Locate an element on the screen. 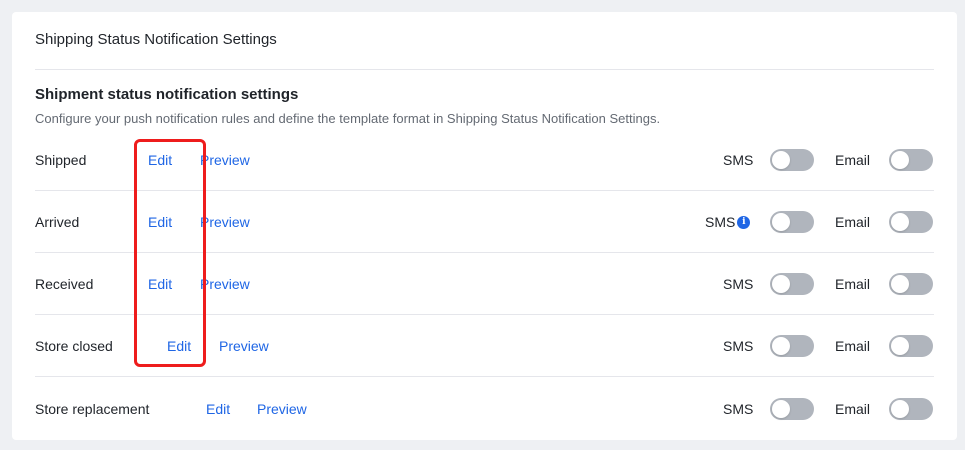 This screenshot has height=450, width=965. notification-row-arrived: Arrived Edit Preview SMS i Email is located at coordinates (484, 222).